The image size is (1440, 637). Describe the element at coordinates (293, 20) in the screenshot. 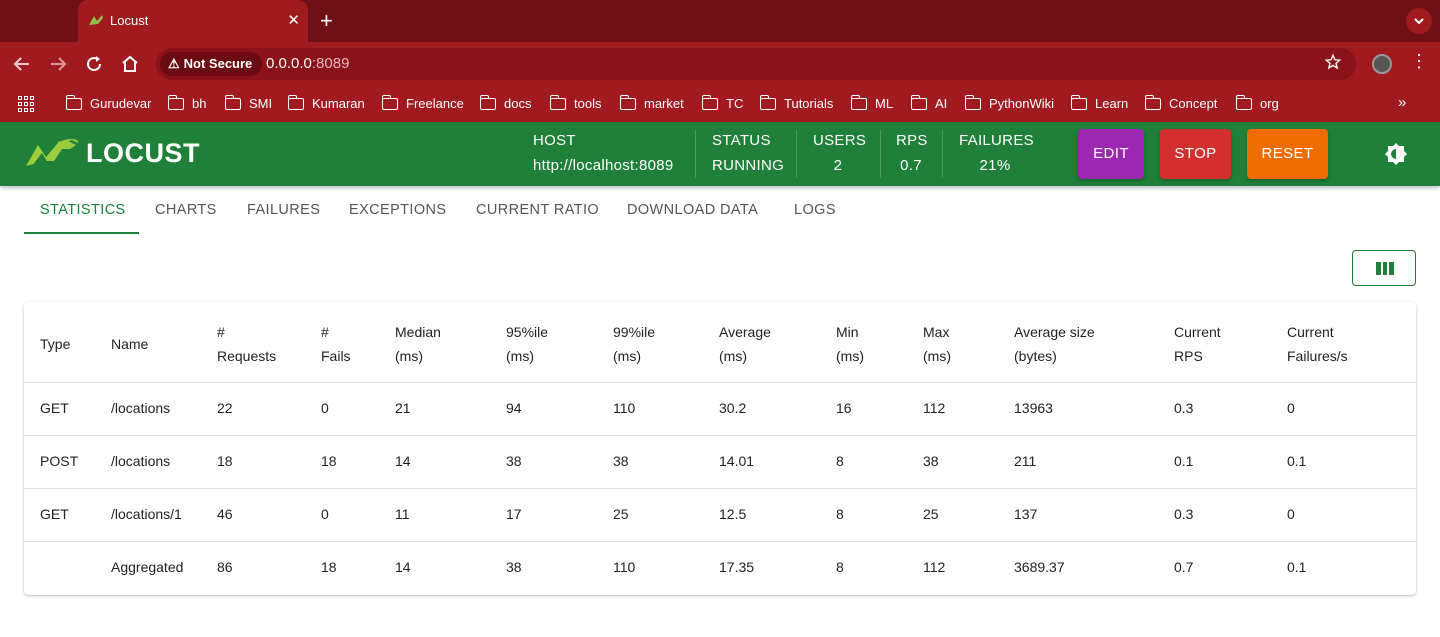

I see `close-tab-icon: ✕` at that location.